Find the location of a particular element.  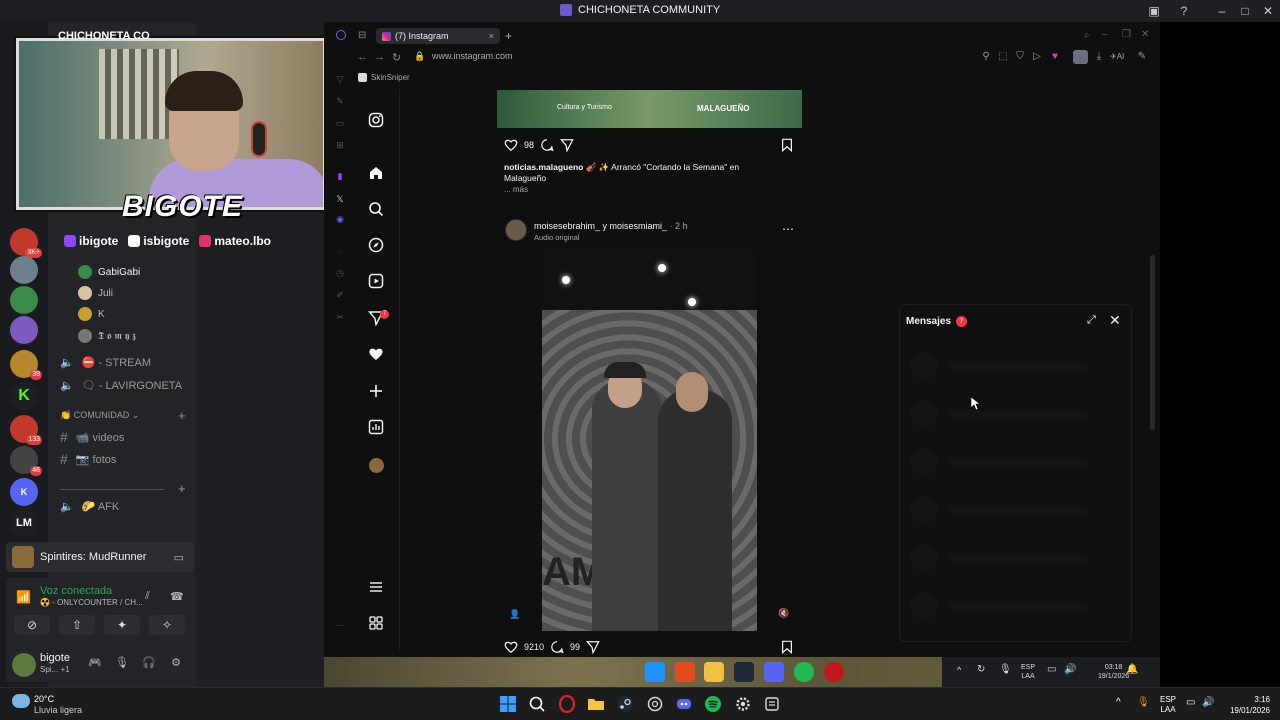

browser-minimize: – is located at coordinates (1105, 34).